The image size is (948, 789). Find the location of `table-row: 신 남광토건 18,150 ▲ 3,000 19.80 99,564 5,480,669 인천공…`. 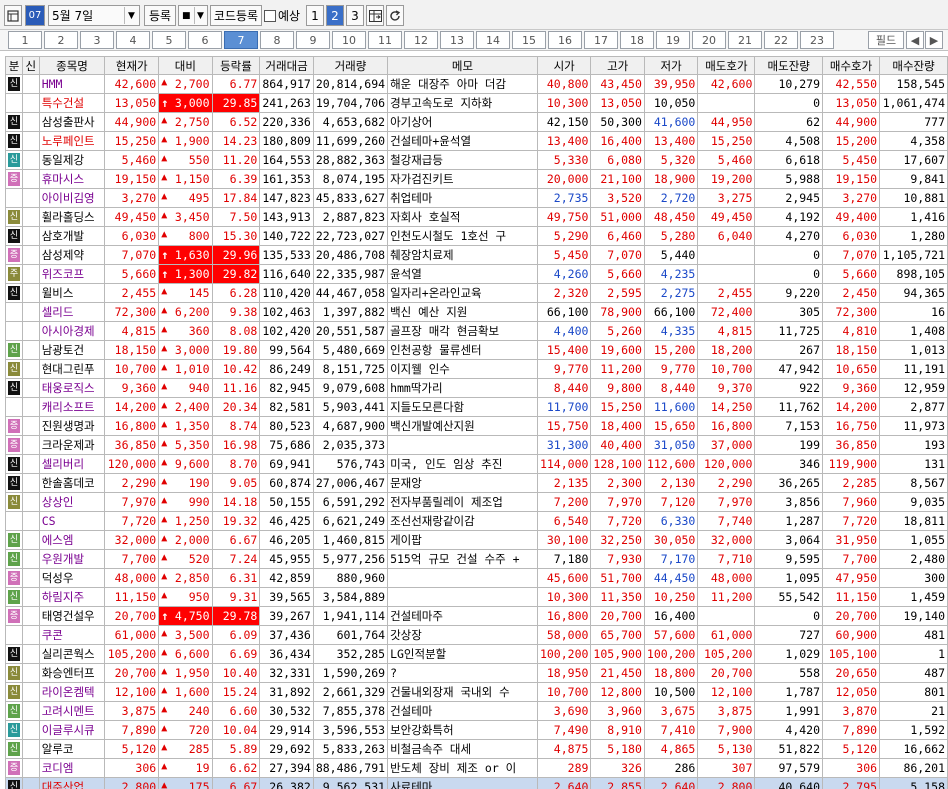

table-row: 신 남광토건 18,150 ▲ 3,000 19.80 99,564 5,480,669 인천공… is located at coordinates (476, 350).